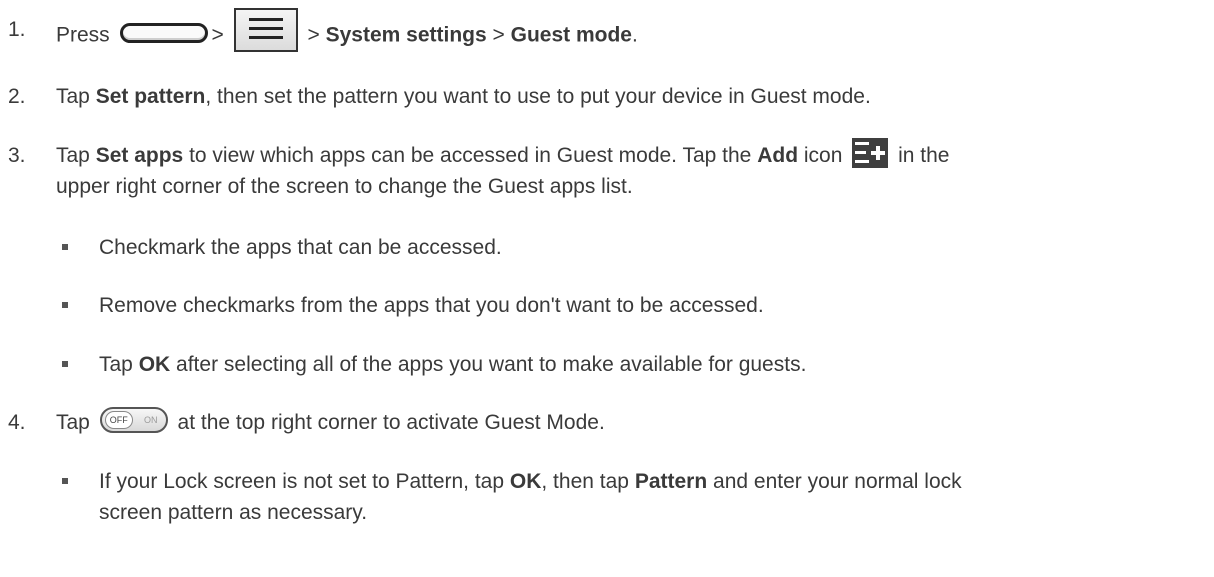 This screenshot has width=1214, height=577. What do you see at coordinates (870, 153) in the screenshot?
I see `add-icon` at bounding box center [870, 153].